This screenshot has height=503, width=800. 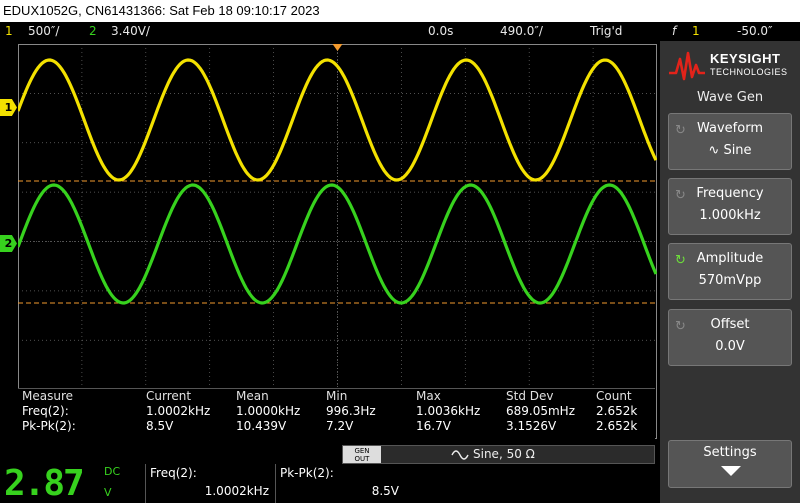 What do you see at coordinates (337, 47) in the screenshot?
I see `trigger-position-marker` at bounding box center [337, 47].